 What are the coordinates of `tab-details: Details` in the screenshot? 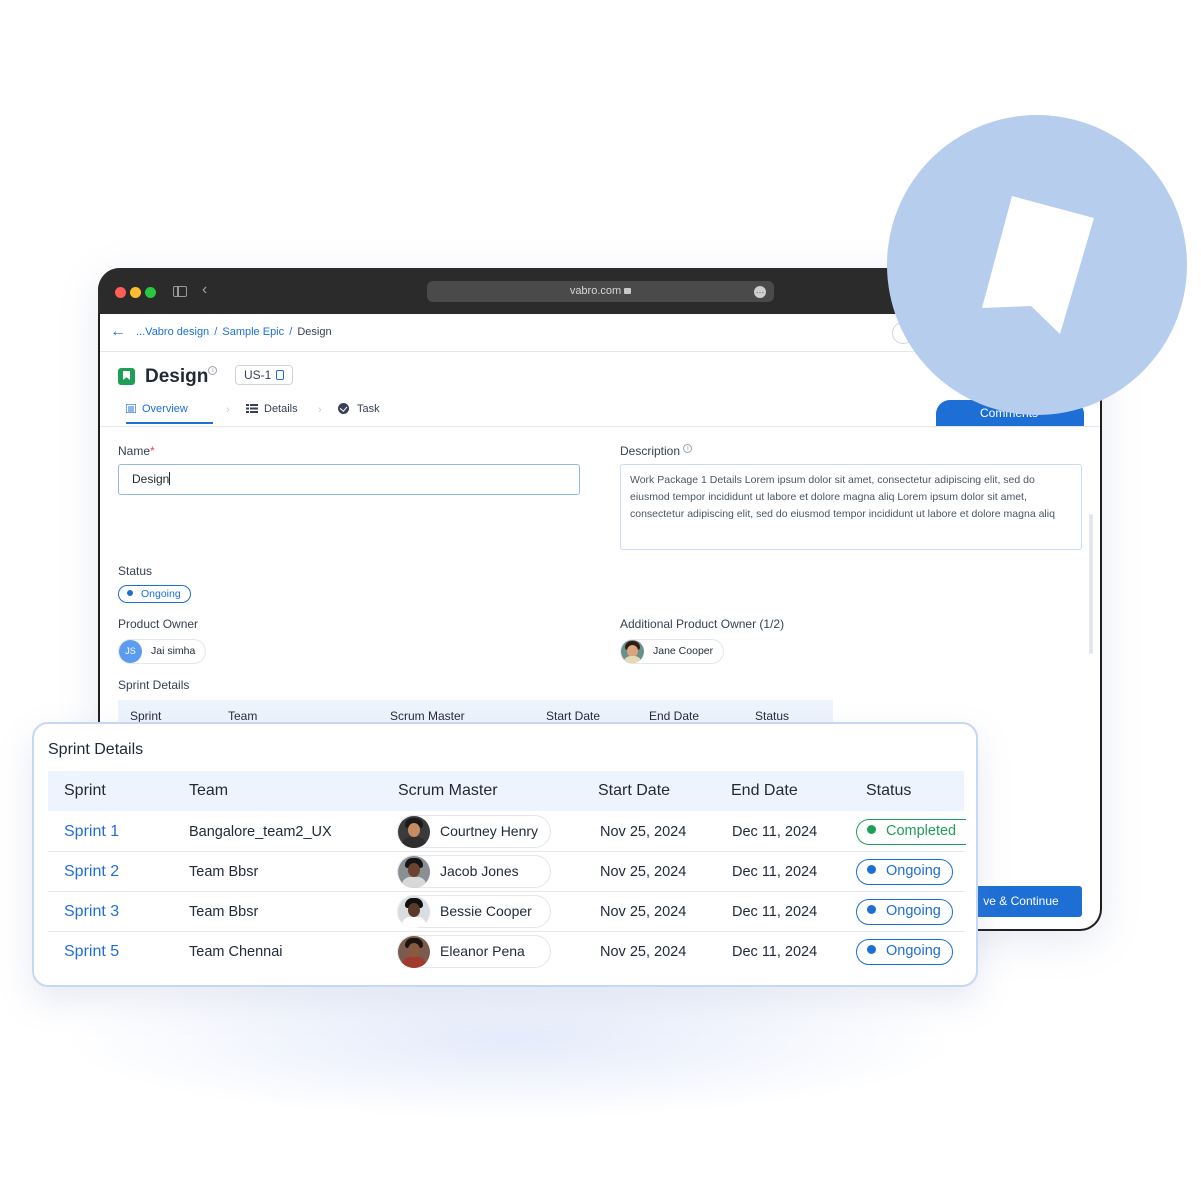 It's located at (272, 413).